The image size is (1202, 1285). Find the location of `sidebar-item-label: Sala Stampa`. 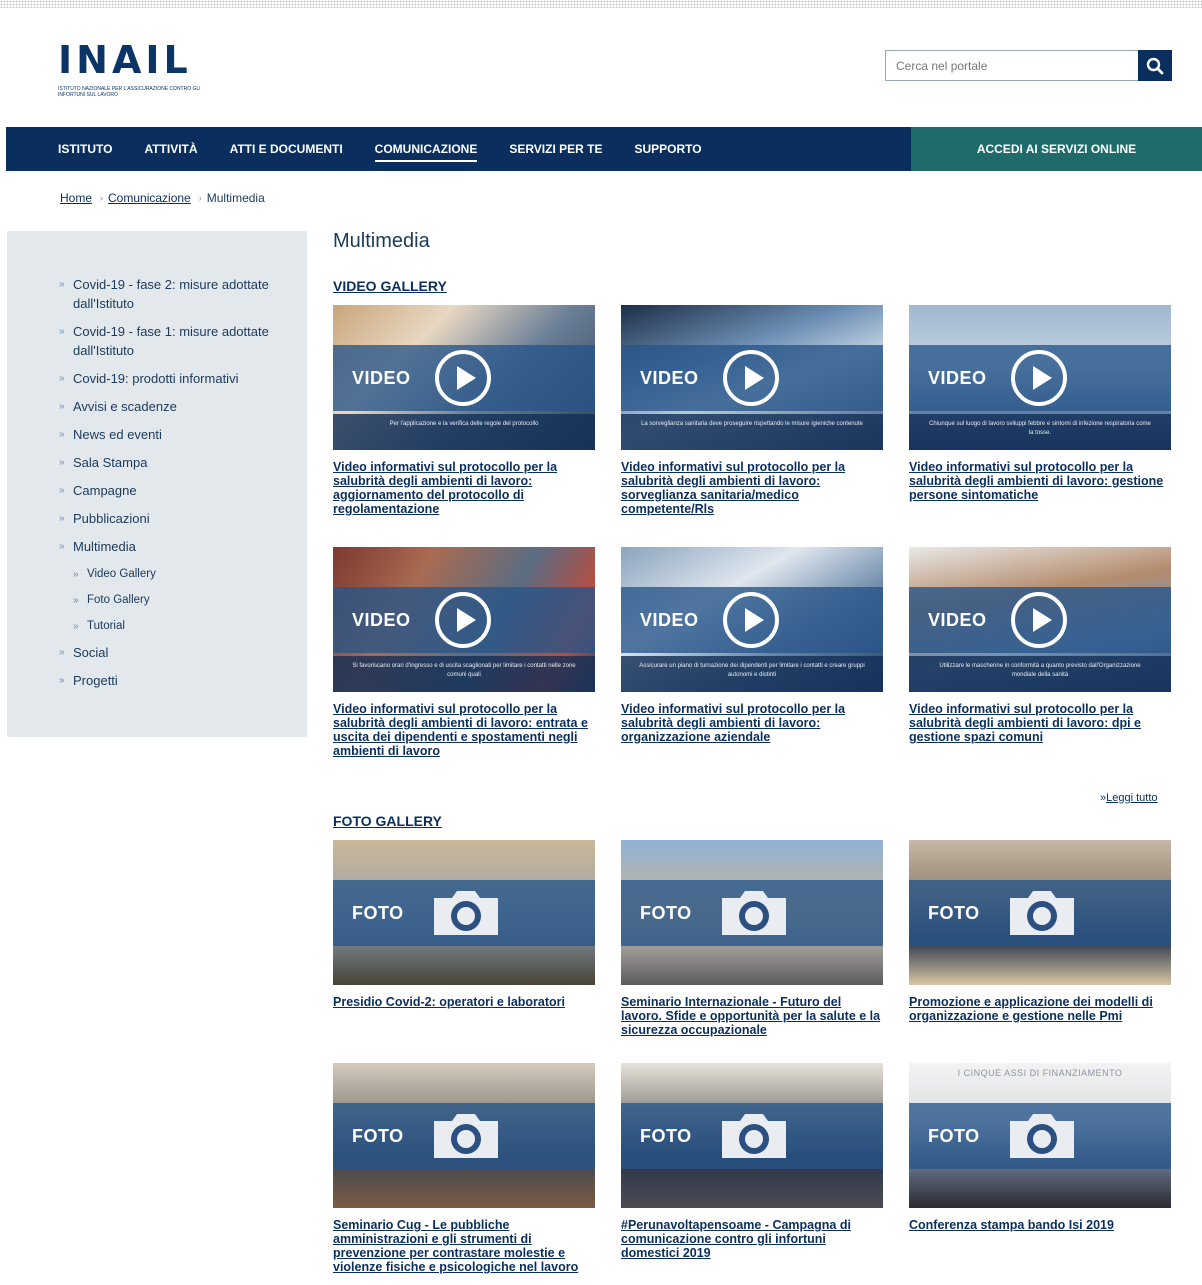

sidebar-item-label: Sala Stampa is located at coordinates (110, 462).